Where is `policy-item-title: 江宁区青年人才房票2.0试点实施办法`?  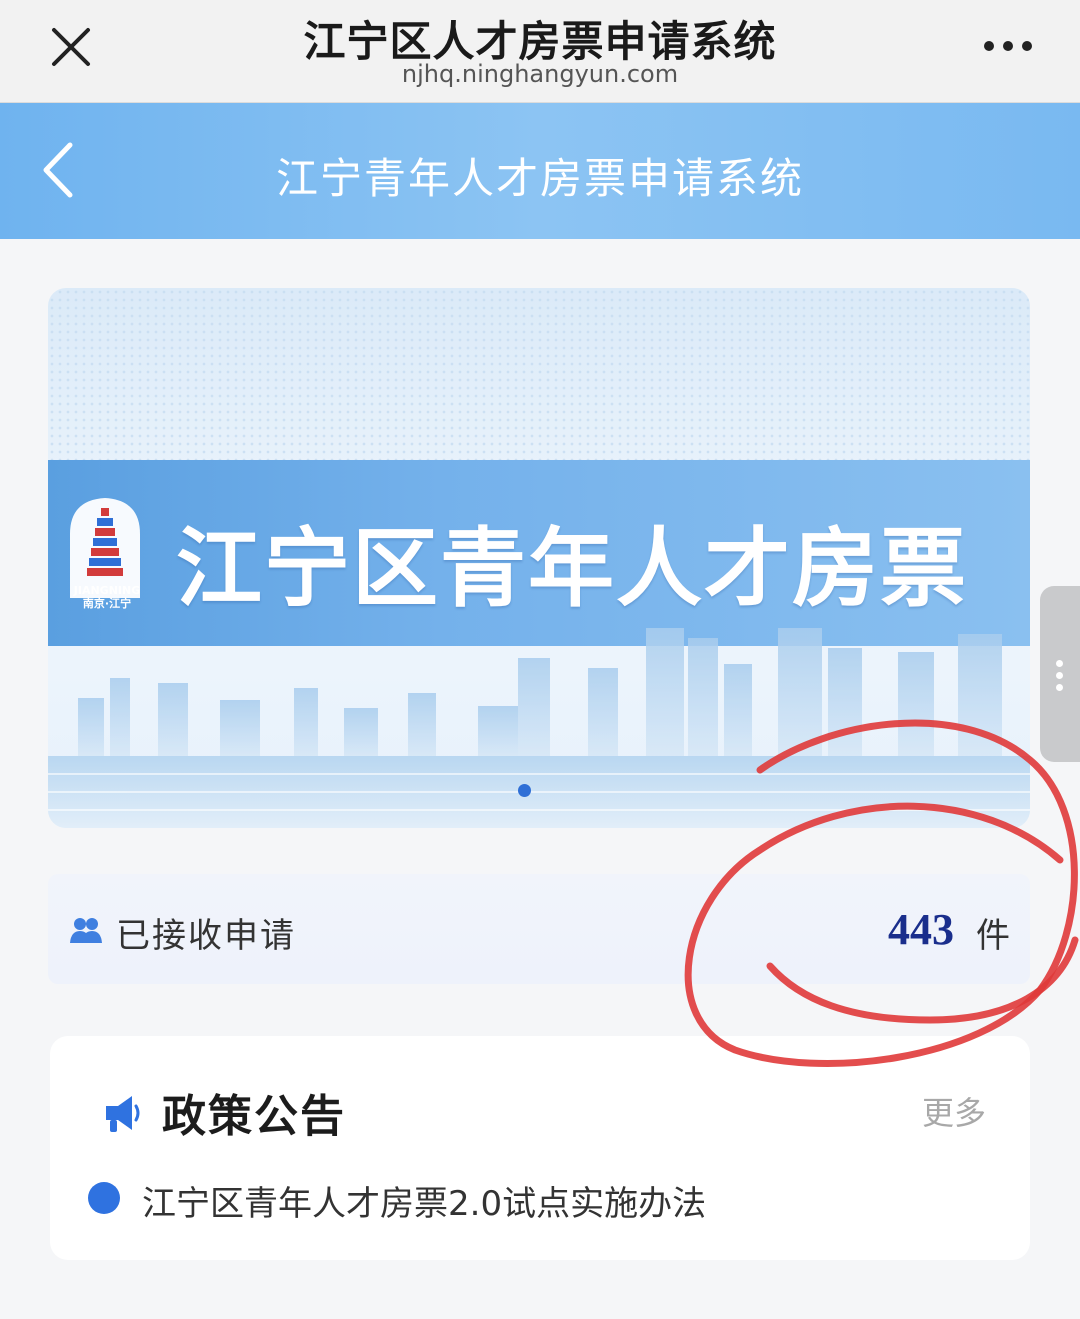
policy-item-title: 江宁区青年人才房票2.0试点实施办法 is located at coordinates (424, 1204).